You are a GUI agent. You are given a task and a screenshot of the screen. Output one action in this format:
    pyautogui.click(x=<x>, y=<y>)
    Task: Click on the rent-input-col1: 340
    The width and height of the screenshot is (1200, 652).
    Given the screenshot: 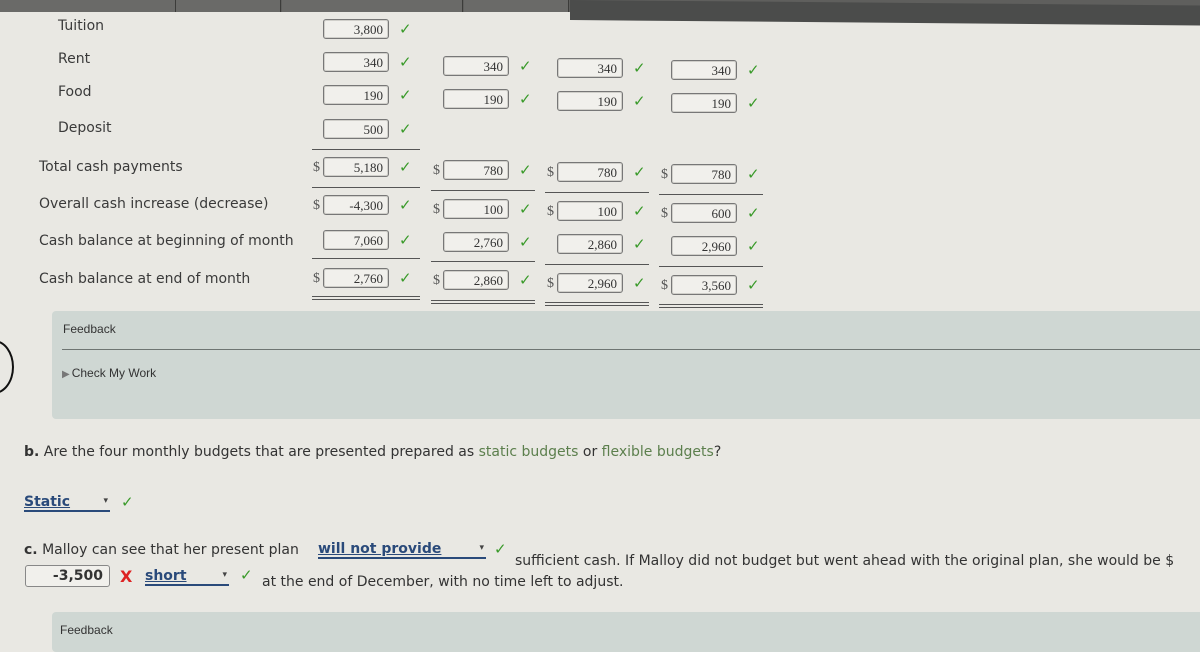 What is the action you would take?
    pyautogui.click(x=356, y=62)
    